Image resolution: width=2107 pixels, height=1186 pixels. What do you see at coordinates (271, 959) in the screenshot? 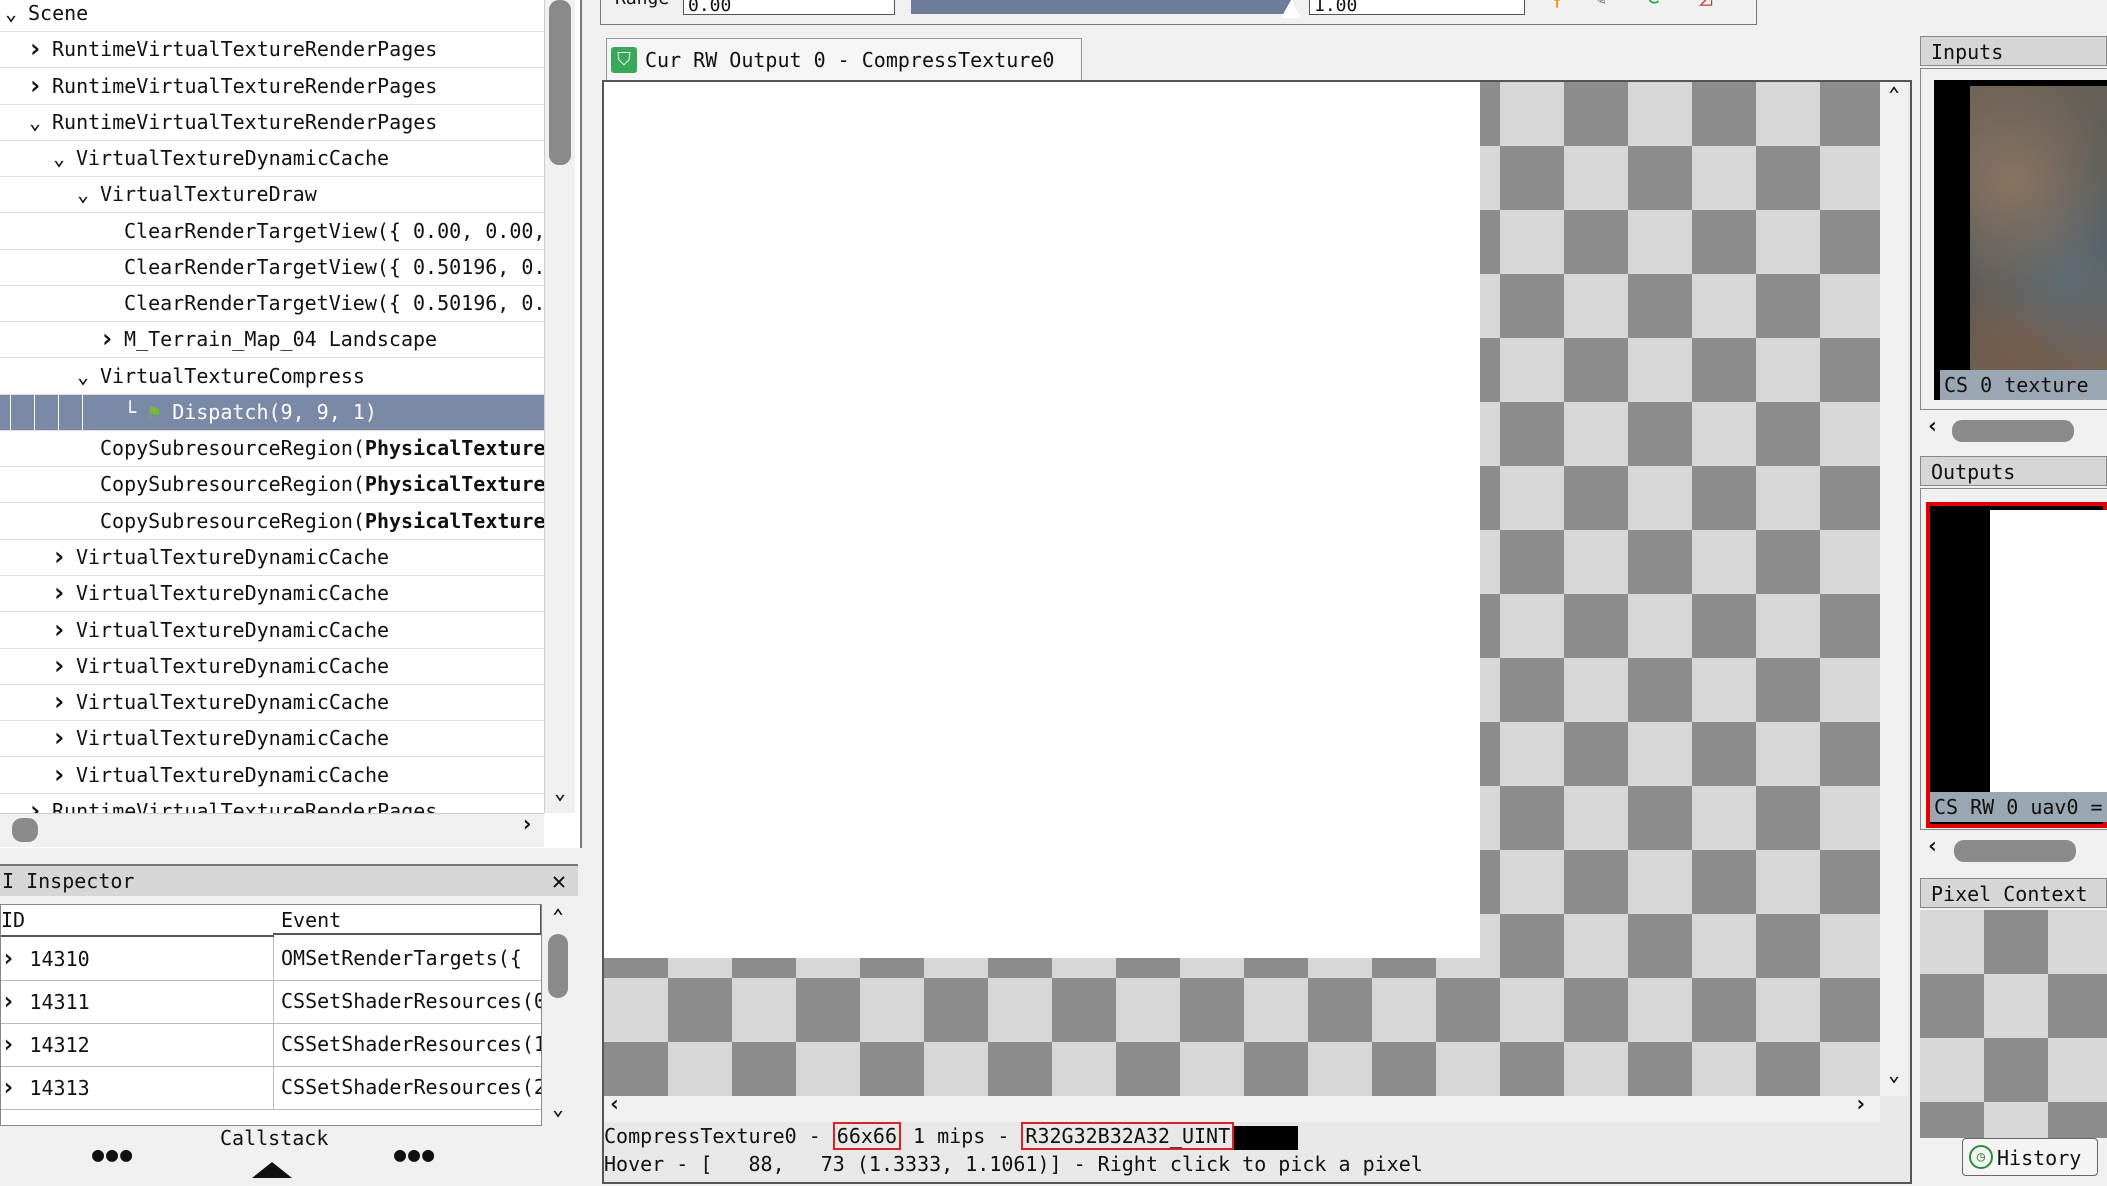
I see `inspector-row: › 14310 OMSetRenderTargets({` at bounding box center [271, 959].